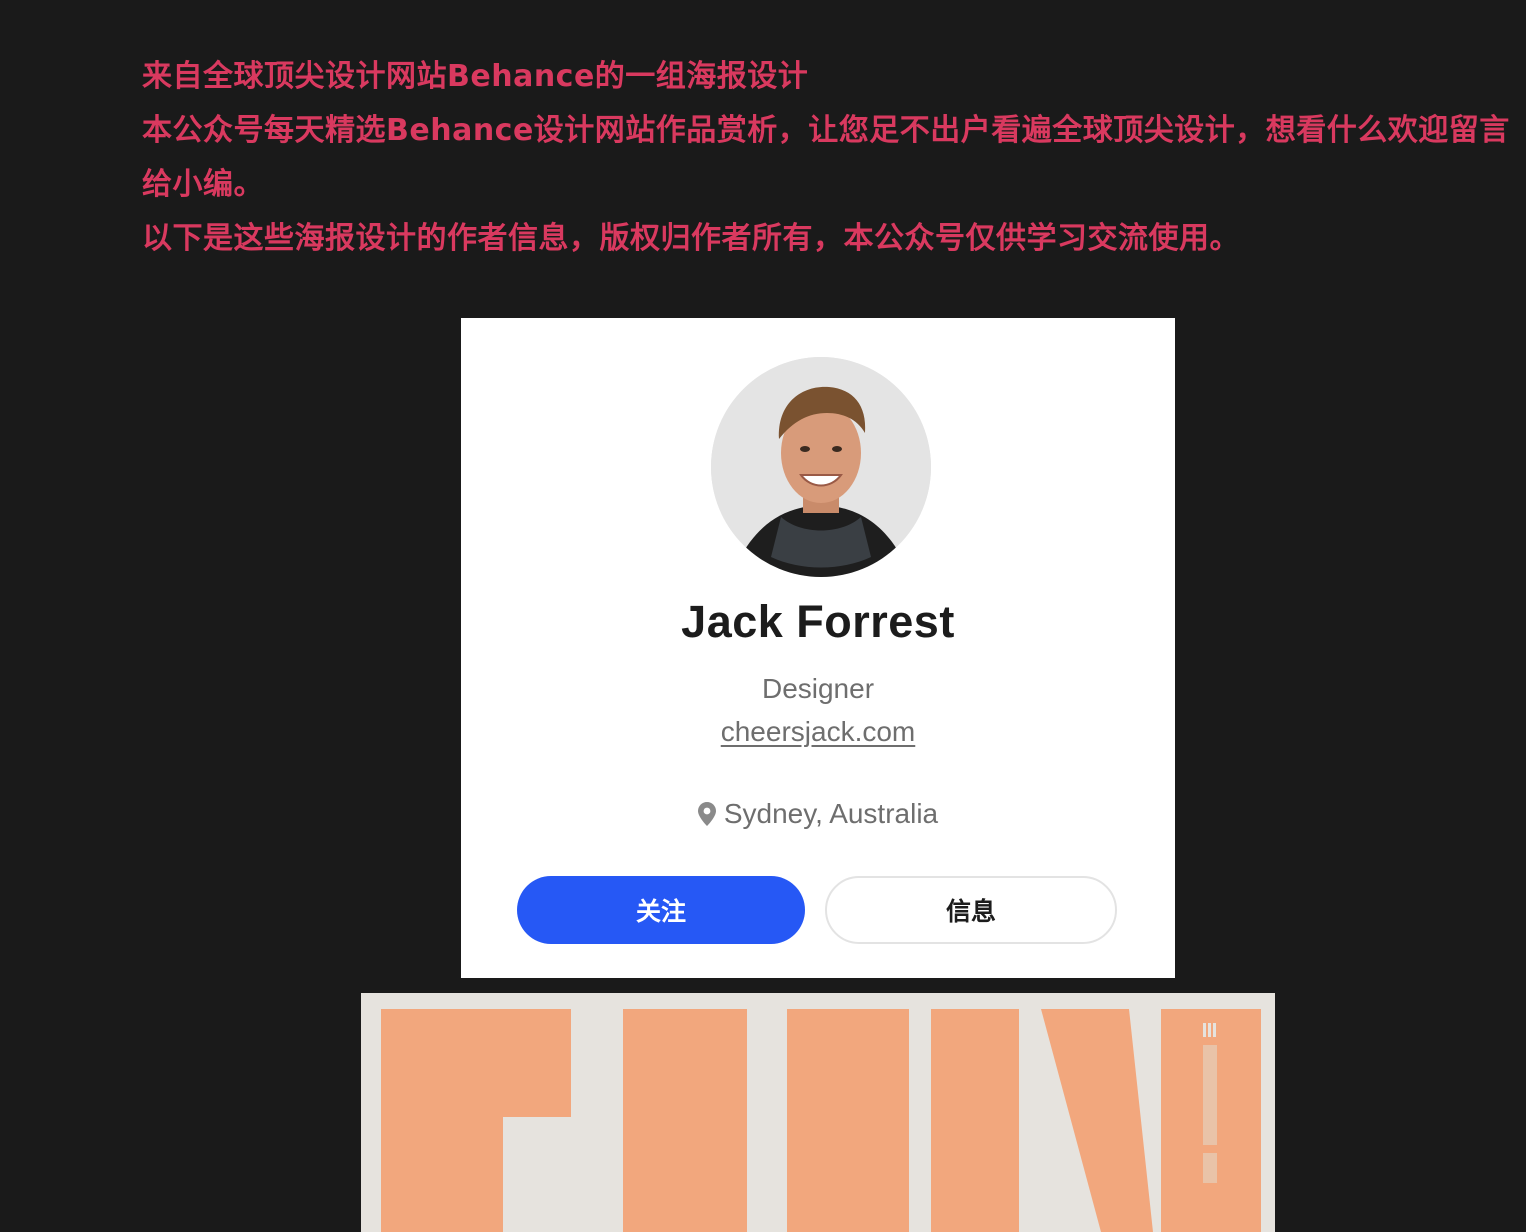 The width and height of the screenshot is (1526, 1232). What do you see at coordinates (831, 813) in the screenshot?
I see `profile-location-text: Sydney, Australia` at bounding box center [831, 813].